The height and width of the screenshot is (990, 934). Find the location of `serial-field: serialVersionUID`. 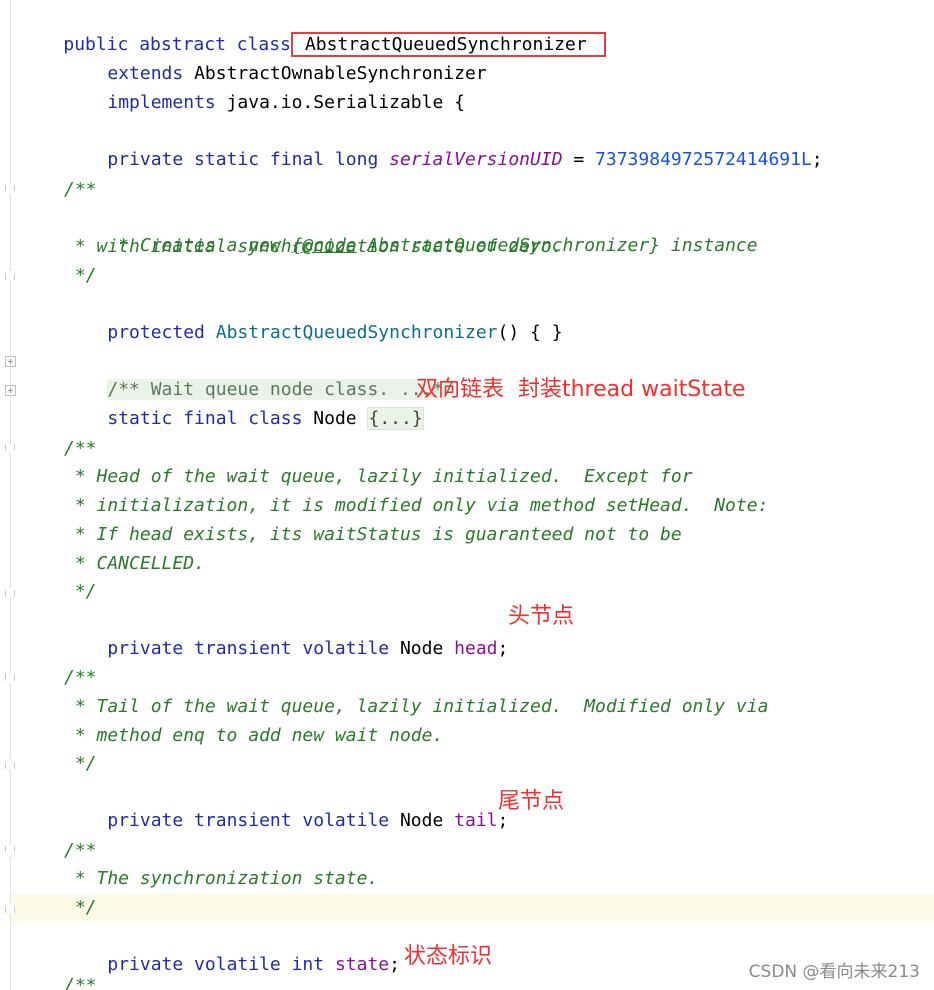

serial-field: serialVersionUID is located at coordinates (476, 159).